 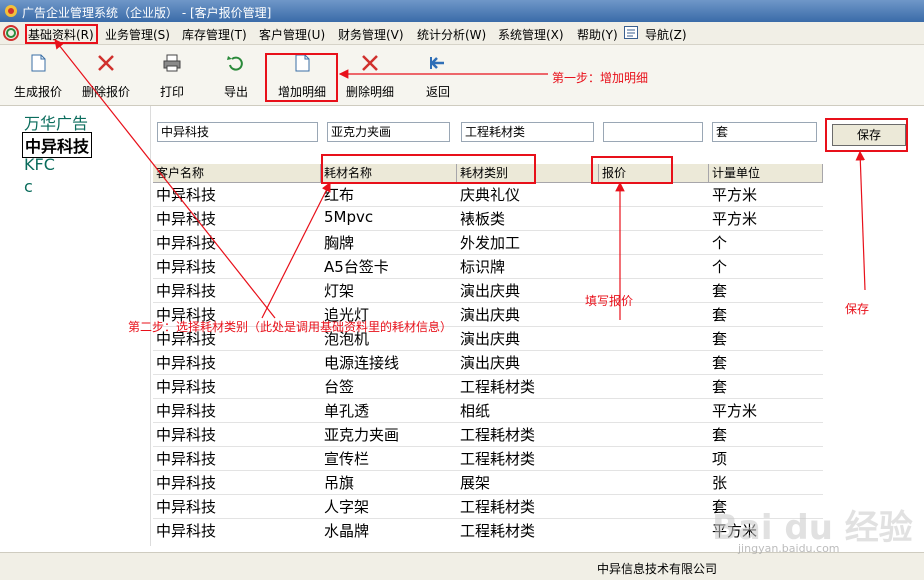 What do you see at coordinates (597, 34) in the screenshot?
I see `menu-help: 帮助(Y)` at bounding box center [597, 34].